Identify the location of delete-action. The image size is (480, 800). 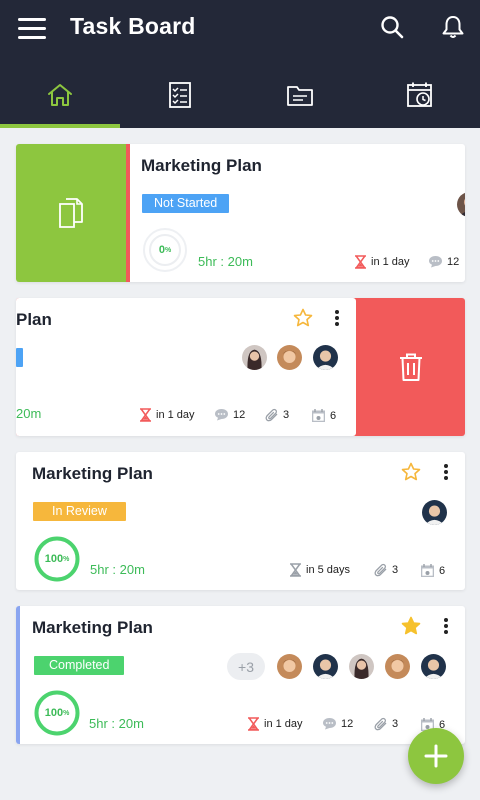
(410, 367).